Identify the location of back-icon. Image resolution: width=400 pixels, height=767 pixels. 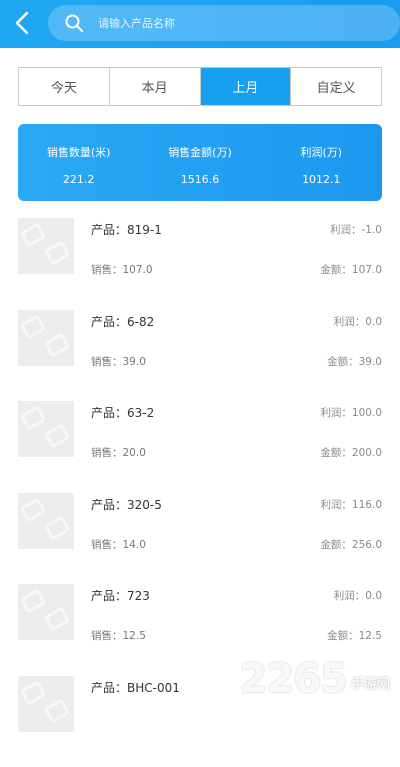
(23, 23).